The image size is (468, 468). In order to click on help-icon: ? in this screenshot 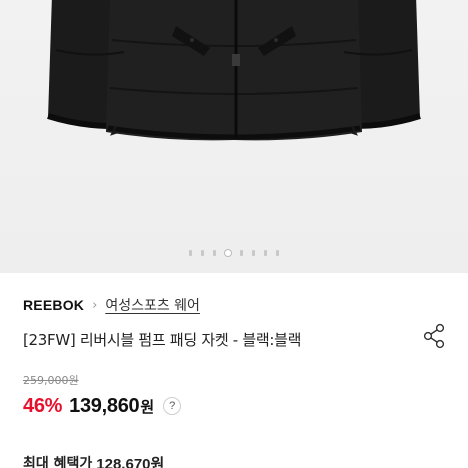, I will do `click(172, 406)`.